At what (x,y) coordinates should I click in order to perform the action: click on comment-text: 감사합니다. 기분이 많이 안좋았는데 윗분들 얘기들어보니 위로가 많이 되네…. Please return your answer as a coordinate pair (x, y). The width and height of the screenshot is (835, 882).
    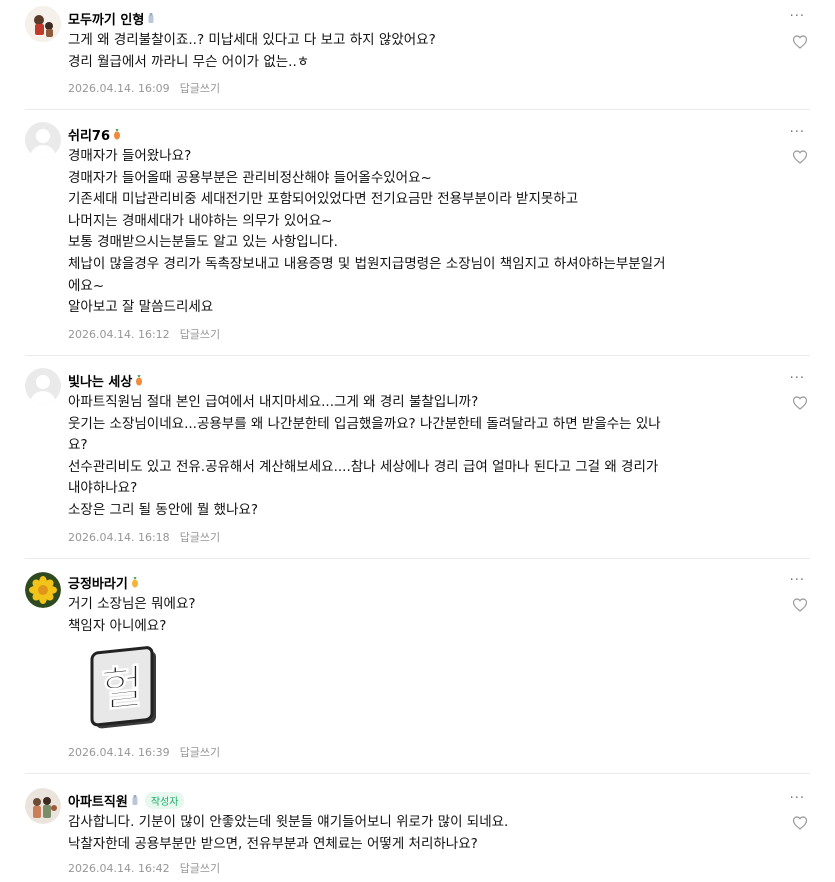
    Looking at the image, I should click on (288, 833).